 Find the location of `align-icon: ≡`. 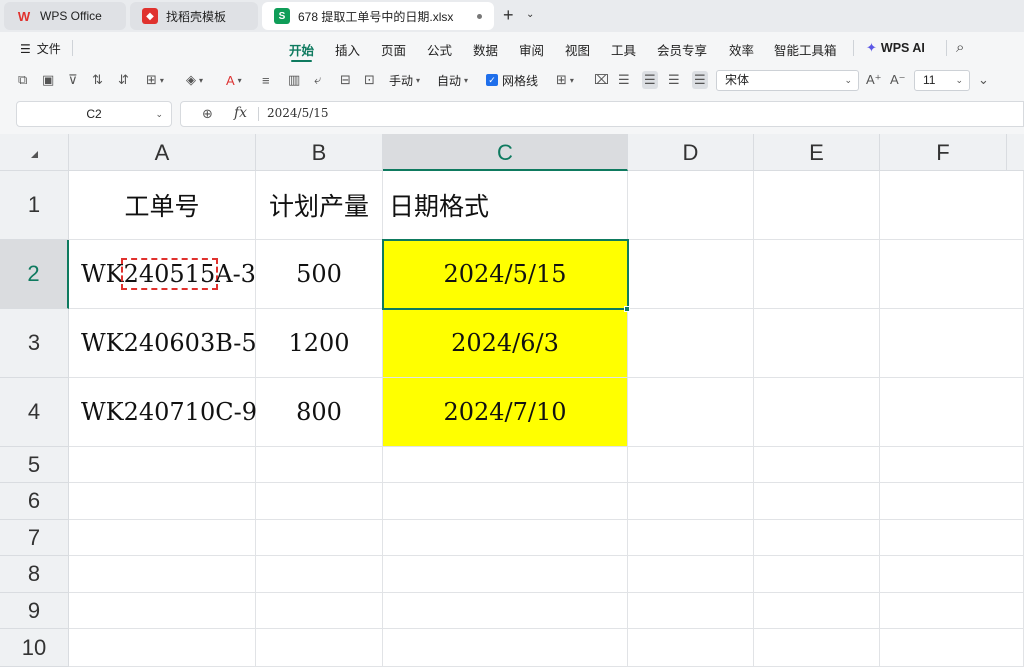

align-icon: ≡ is located at coordinates (266, 80).